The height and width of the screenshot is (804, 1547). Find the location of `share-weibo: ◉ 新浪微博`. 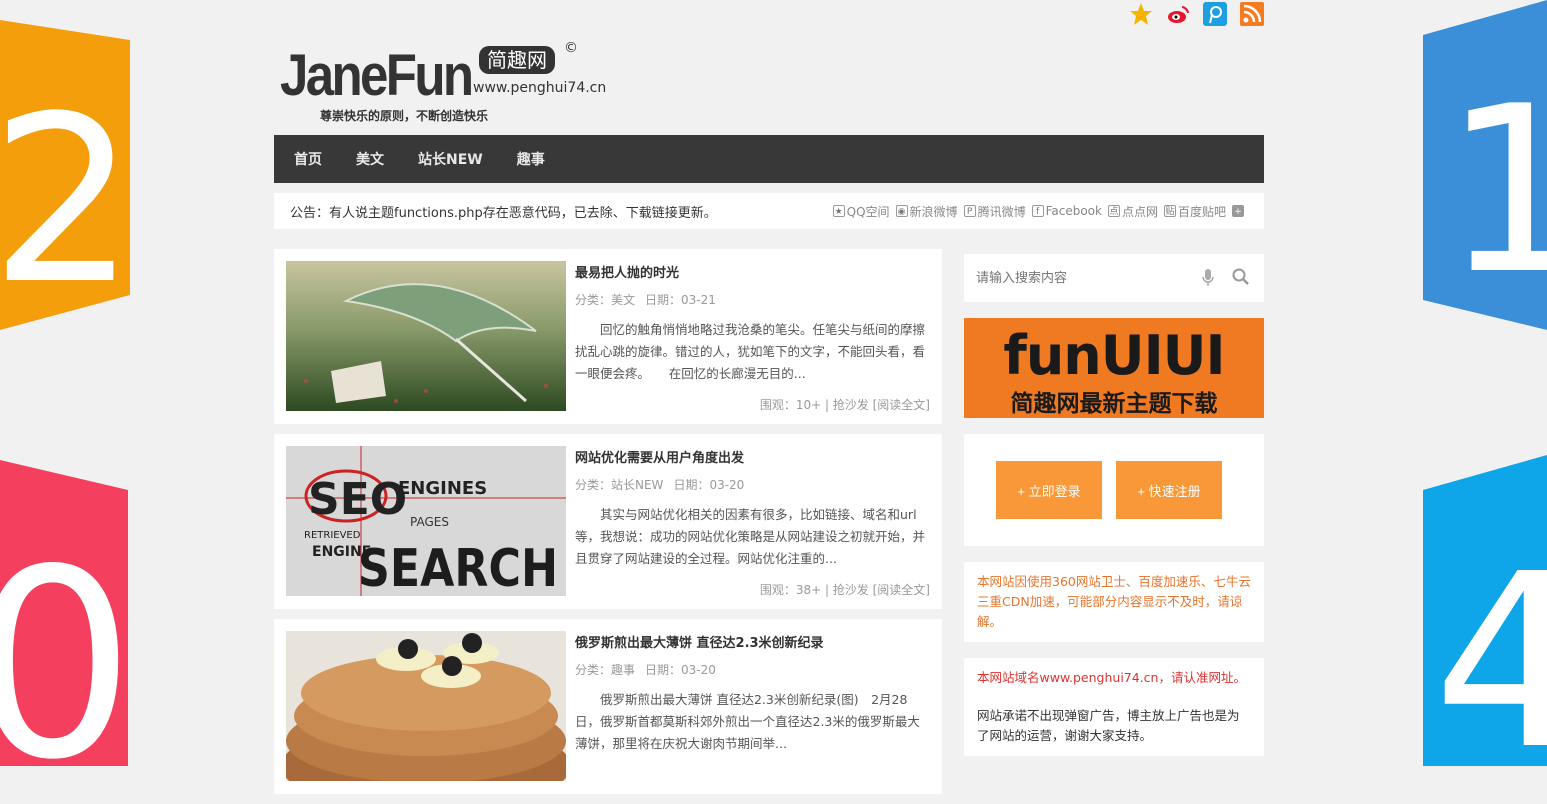

share-weibo: ◉ 新浪微博 is located at coordinates (926, 211).